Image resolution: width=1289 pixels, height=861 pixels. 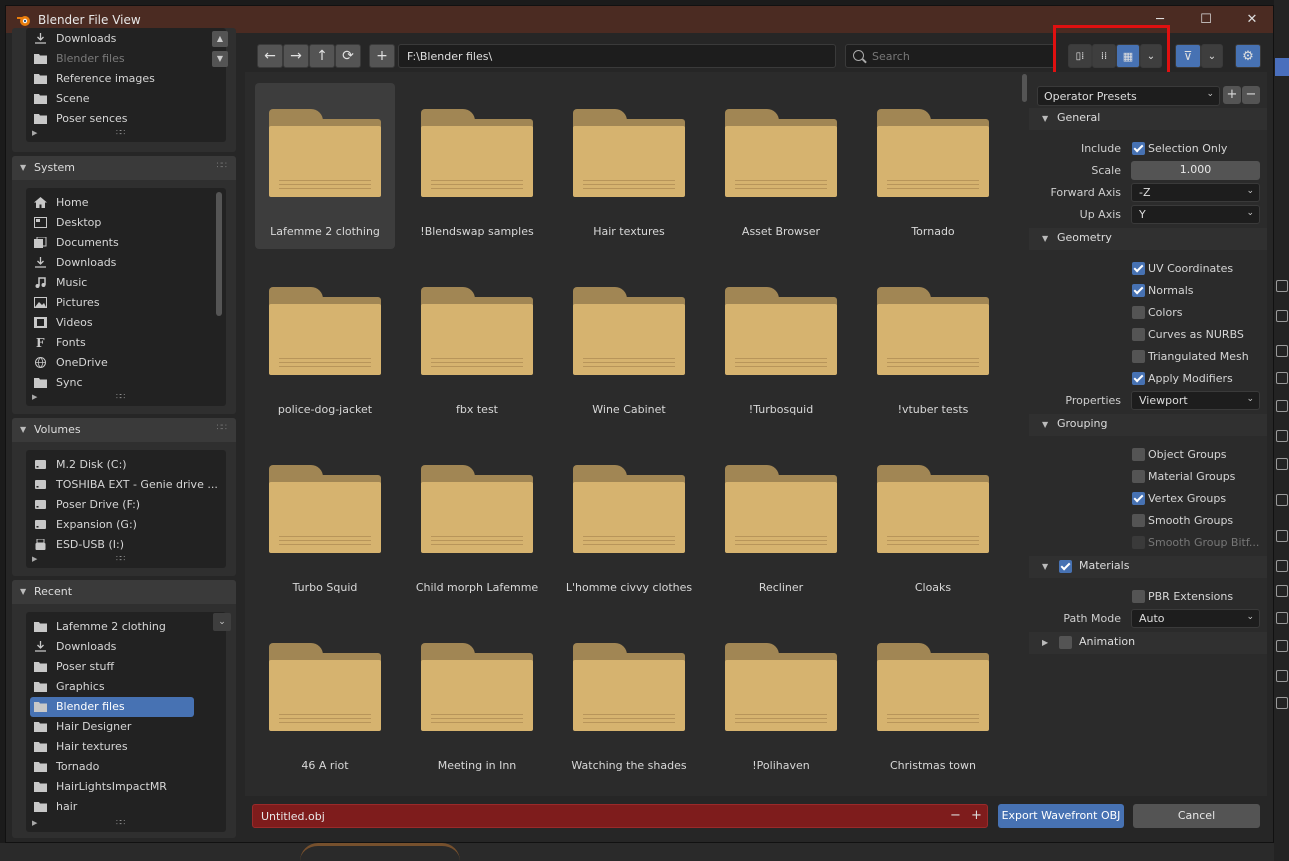 What do you see at coordinates (933, 344) in the screenshot?
I see `folder-tile: !vtuber tests` at bounding box center [933, 344].